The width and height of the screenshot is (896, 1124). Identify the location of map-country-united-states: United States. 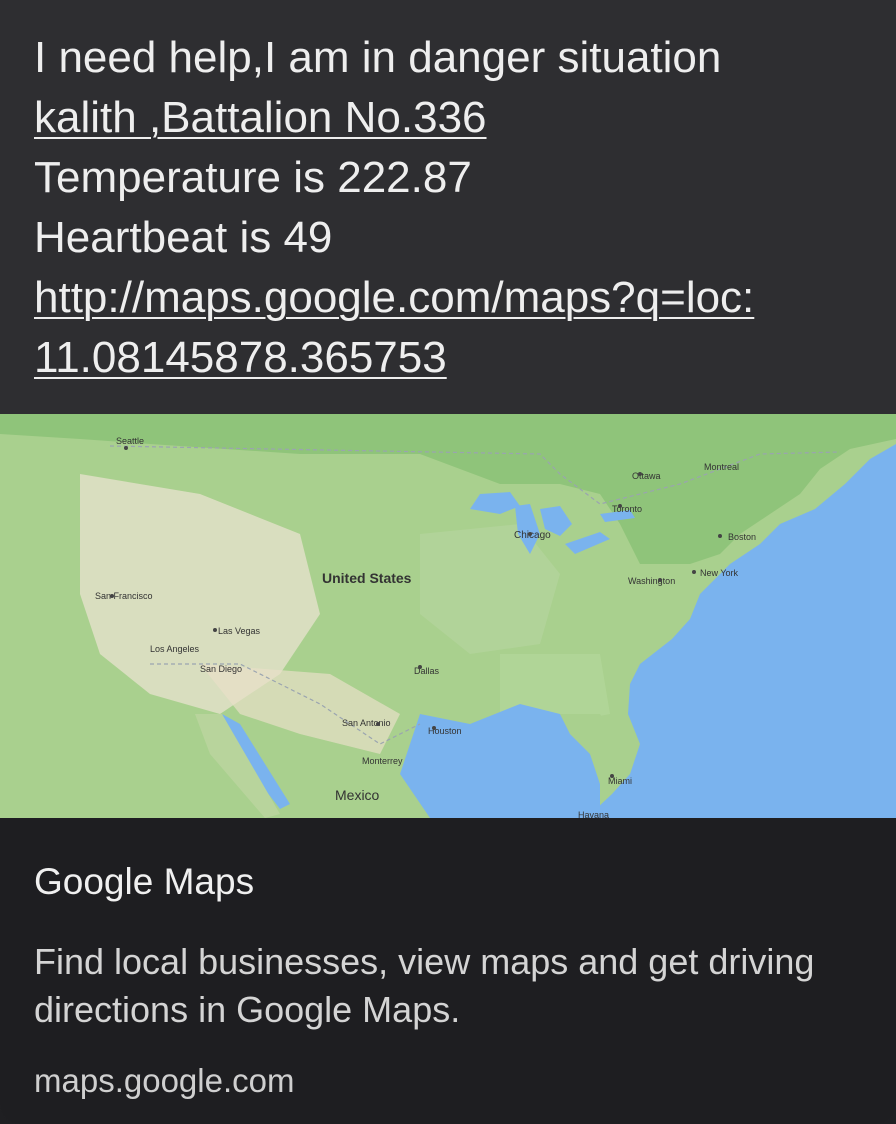
(367, 578).